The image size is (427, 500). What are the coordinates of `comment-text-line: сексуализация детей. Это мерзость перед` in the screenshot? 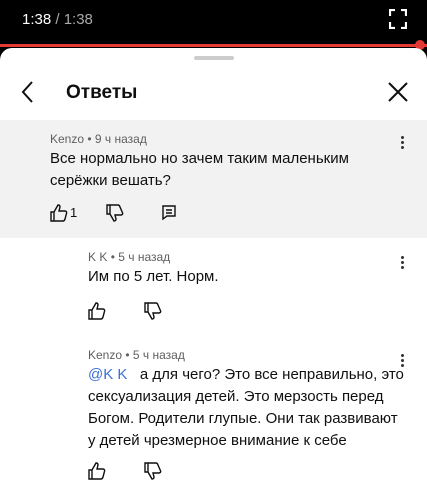 It's located at (236, 396).